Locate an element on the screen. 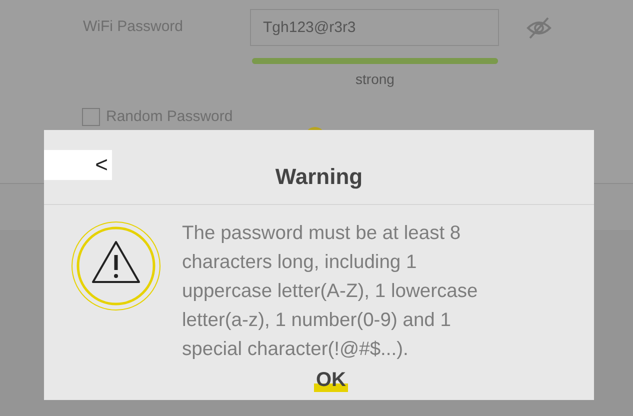  back-button: < is located at coordinates (78, 165).